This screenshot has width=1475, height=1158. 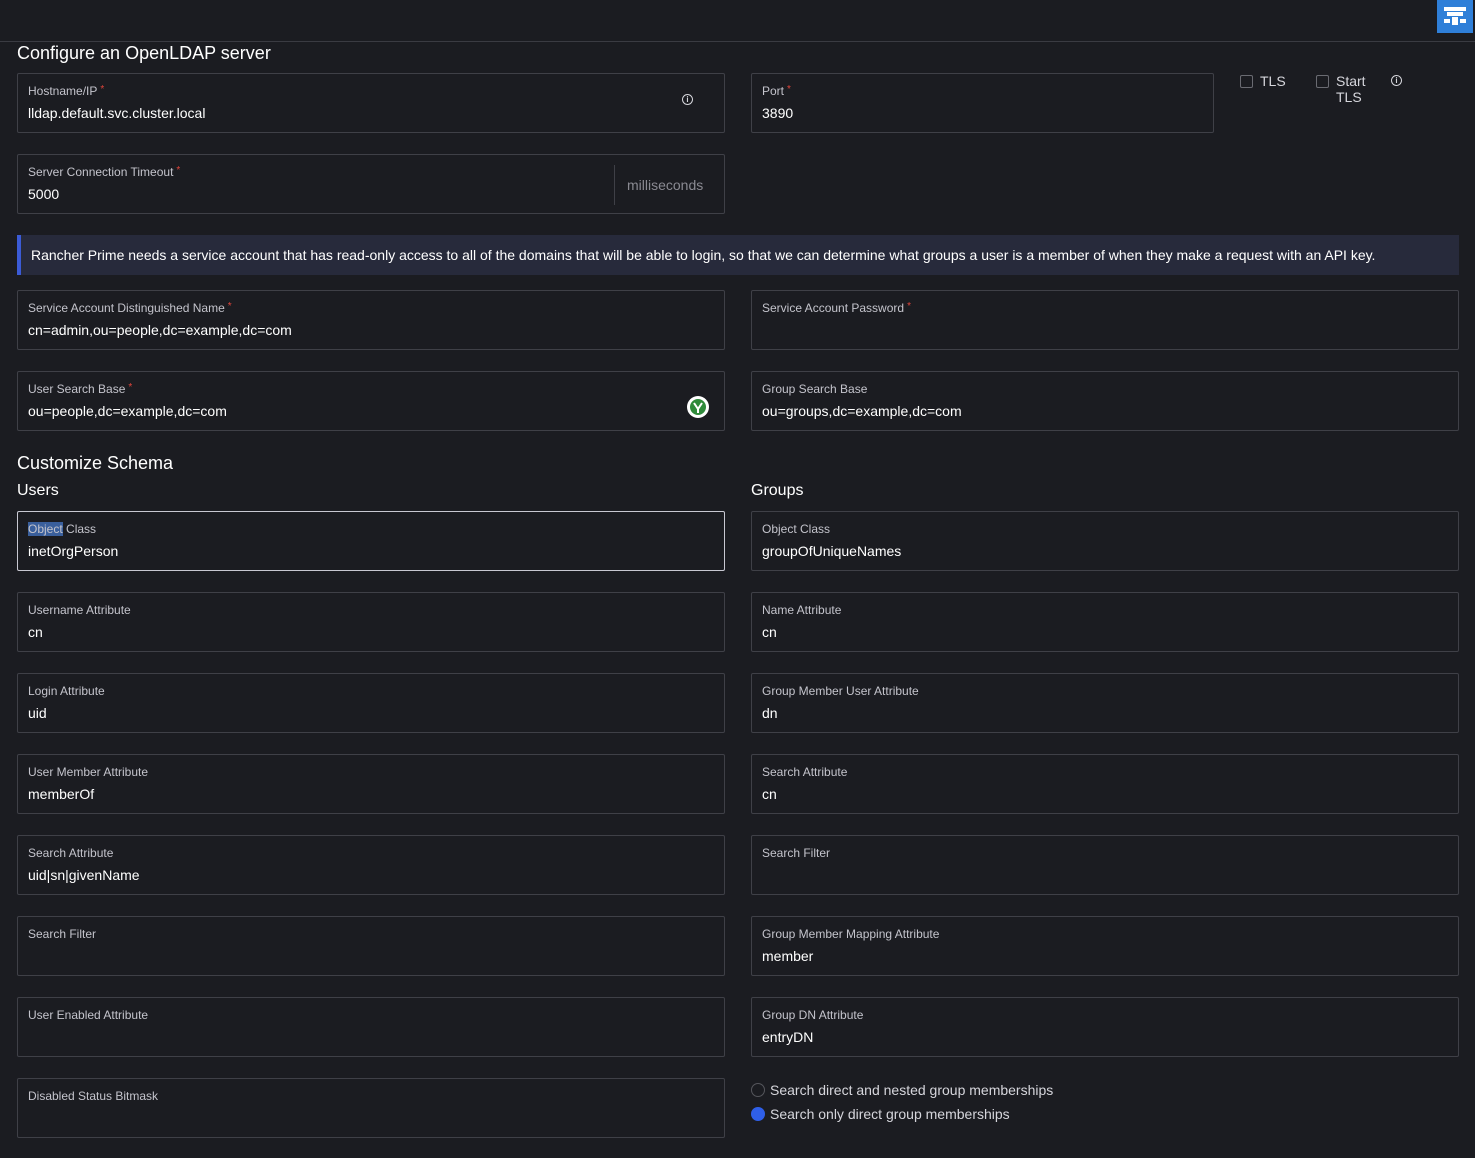 What do you see at coordinates (832, 551) in the screenshot?
I see `group-object-class-value: groupOfUniqueNames` at bounding box center [832, 551].